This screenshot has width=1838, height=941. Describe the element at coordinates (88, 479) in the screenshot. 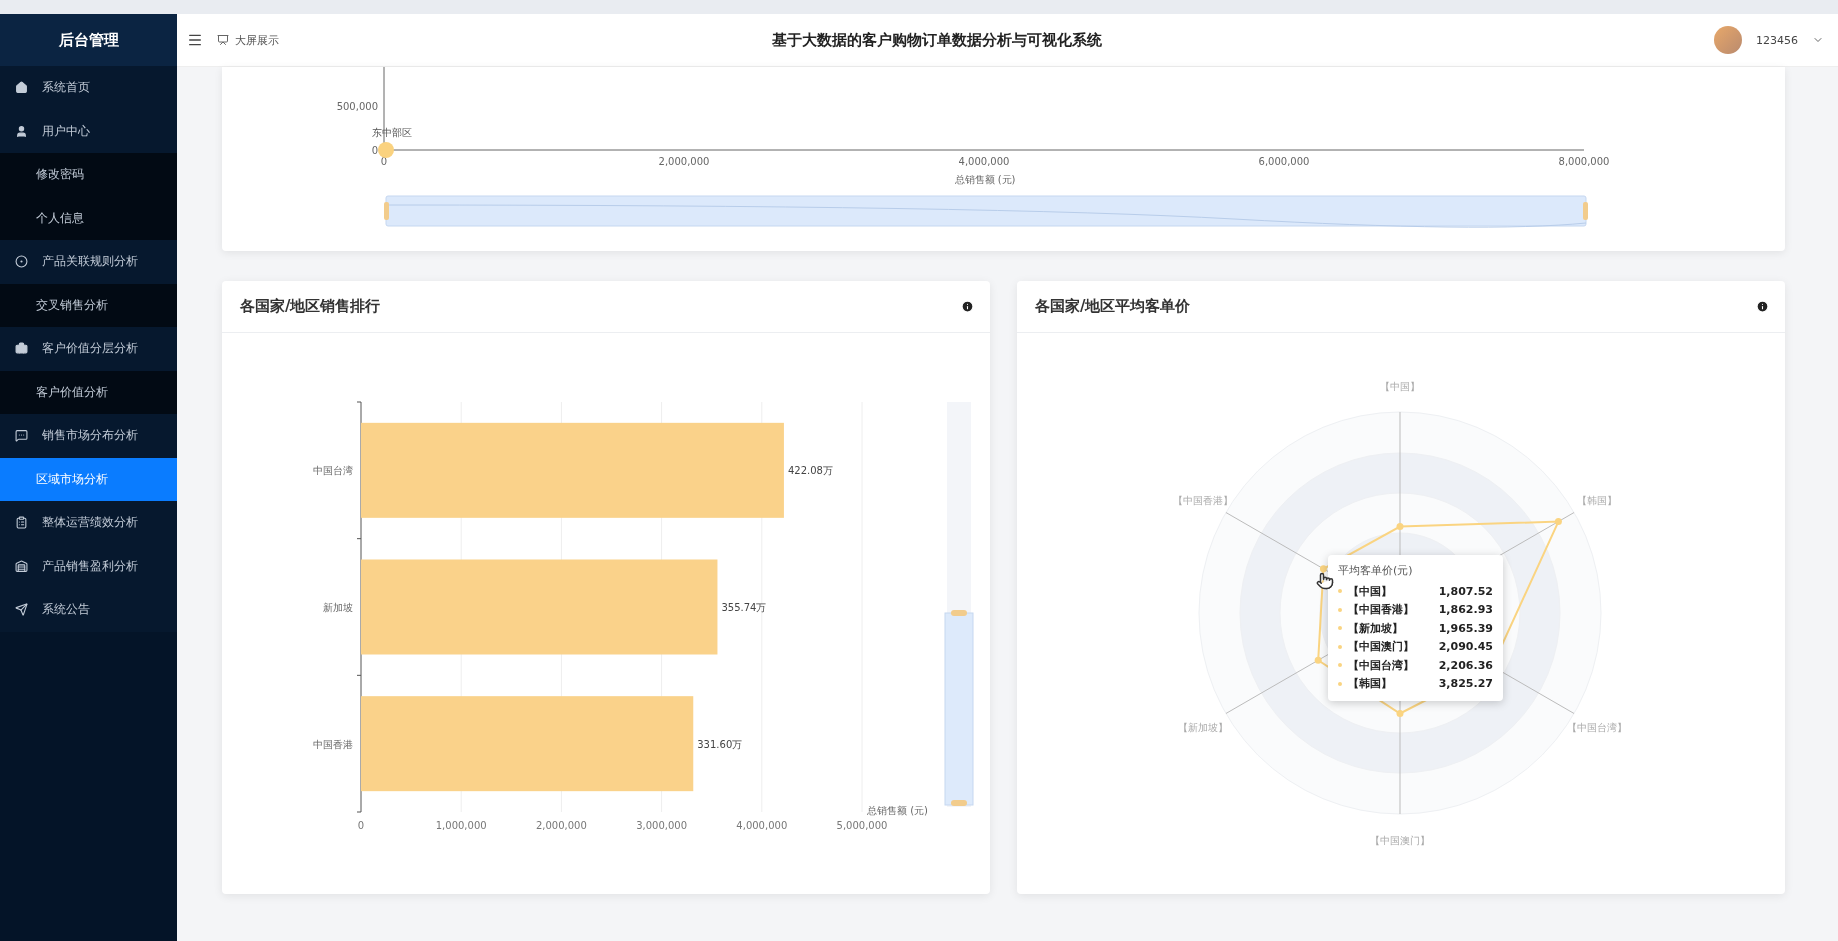

I see `sidebar-subitem: 区域市场分析` at that location.